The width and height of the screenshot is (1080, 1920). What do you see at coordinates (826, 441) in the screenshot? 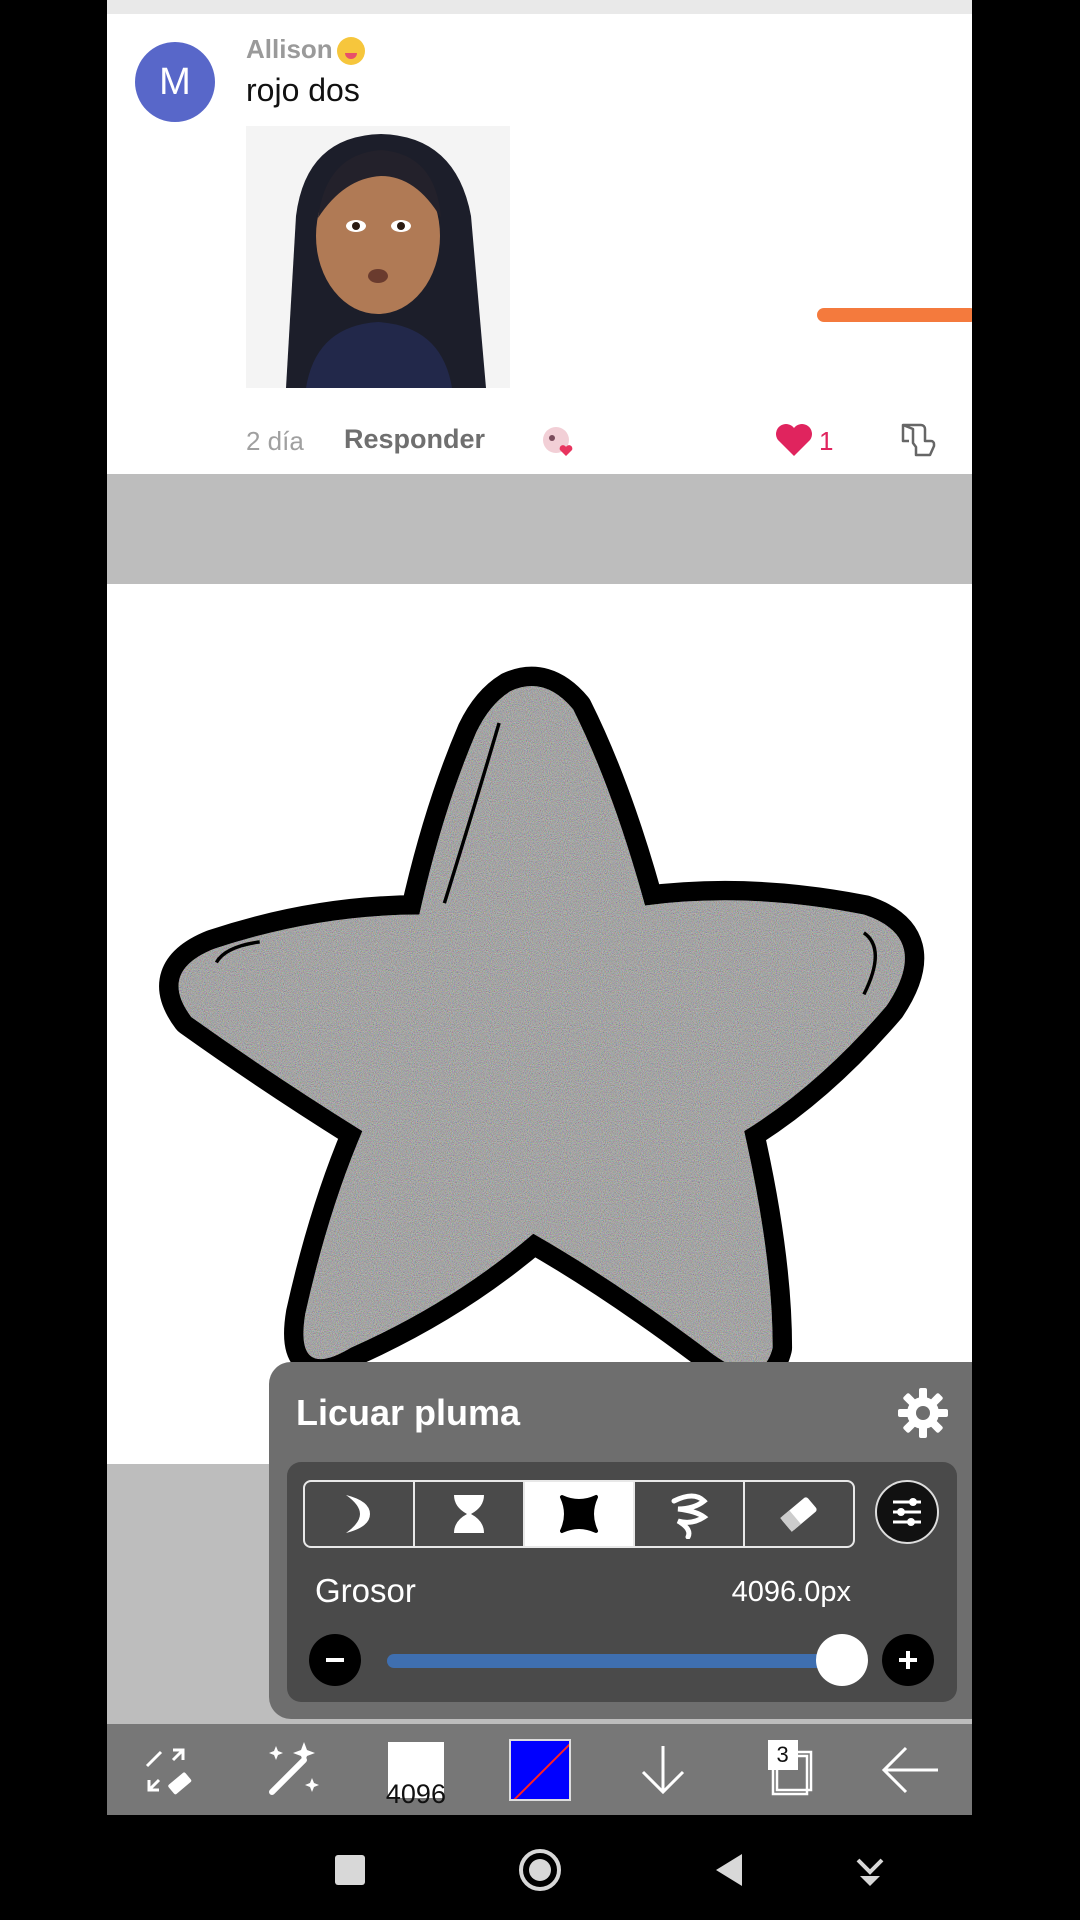
I see `like-count: 1` at bounding box center [826, 441].